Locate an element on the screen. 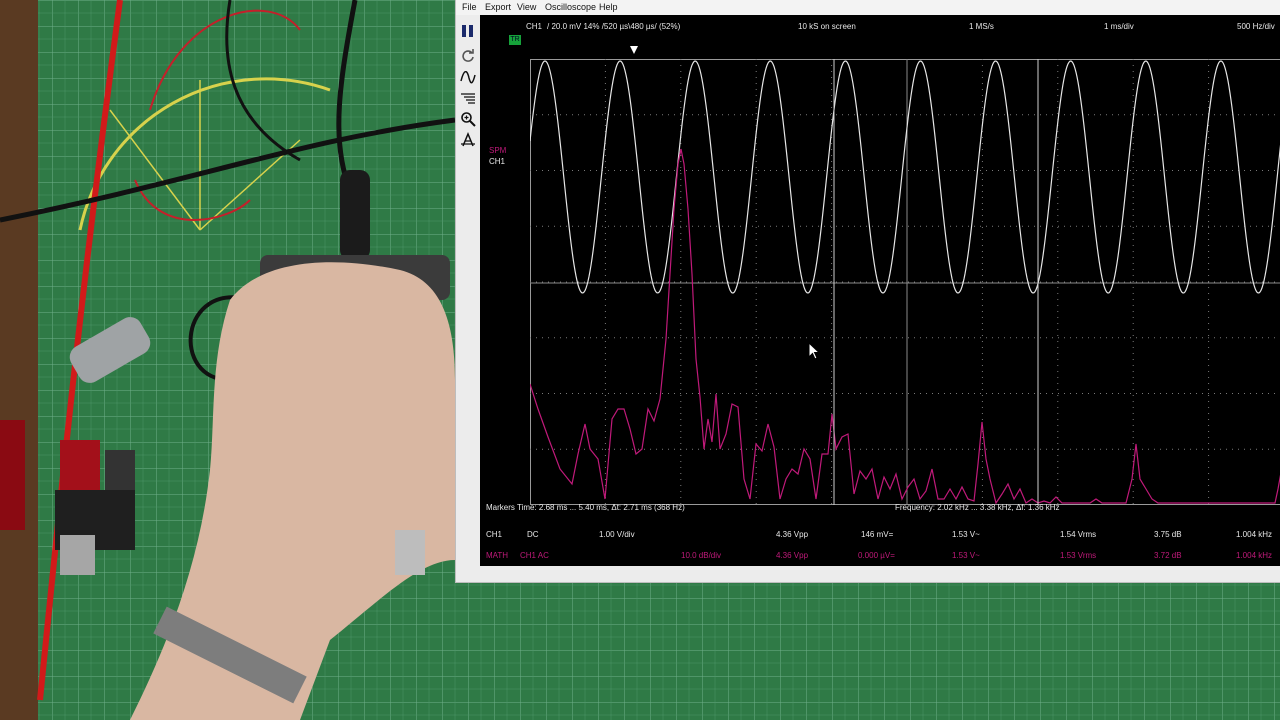 The image size is (1280, 720). measure-icon is located at coordinates (468, 139).